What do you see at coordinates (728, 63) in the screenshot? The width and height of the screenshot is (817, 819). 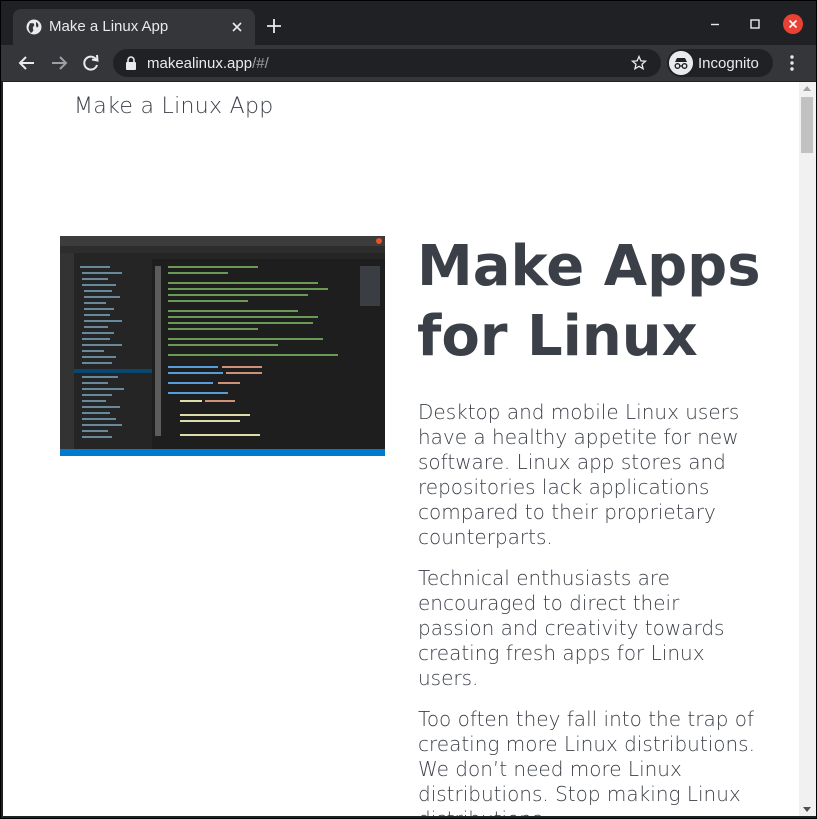 I see `incognito-label: Incognito` at bounding box center [728, 63].